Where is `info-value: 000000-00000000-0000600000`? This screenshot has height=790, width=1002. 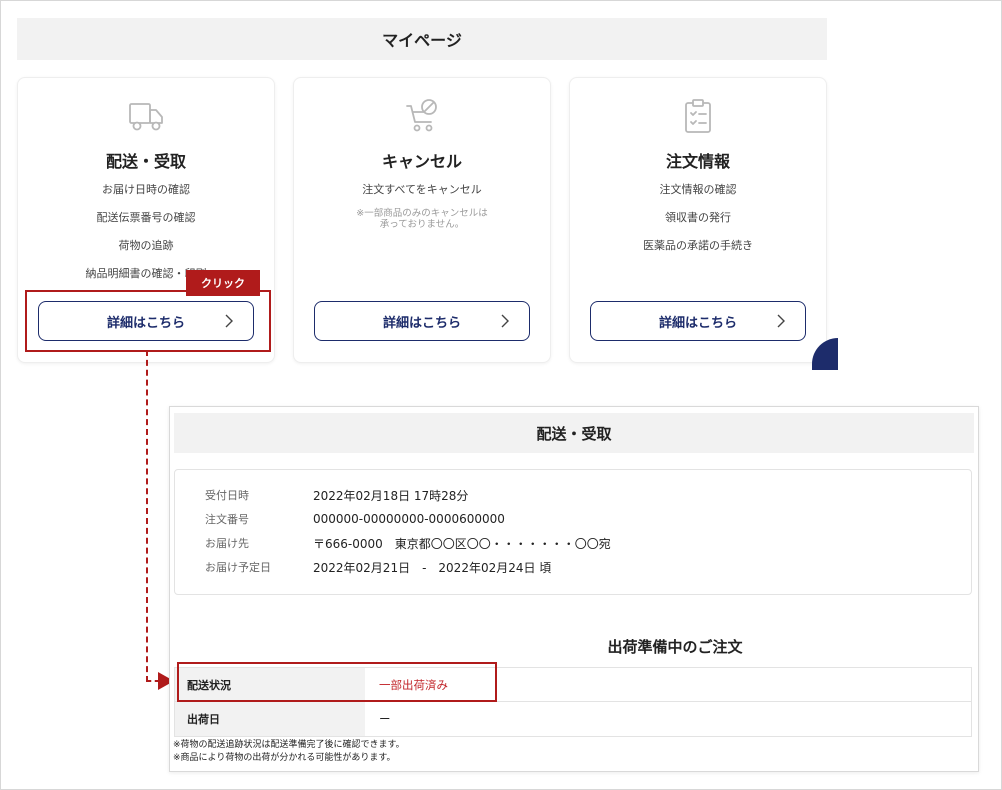 info-value: 000000-00000000-0000600000 is located at coordinates (409, 519).